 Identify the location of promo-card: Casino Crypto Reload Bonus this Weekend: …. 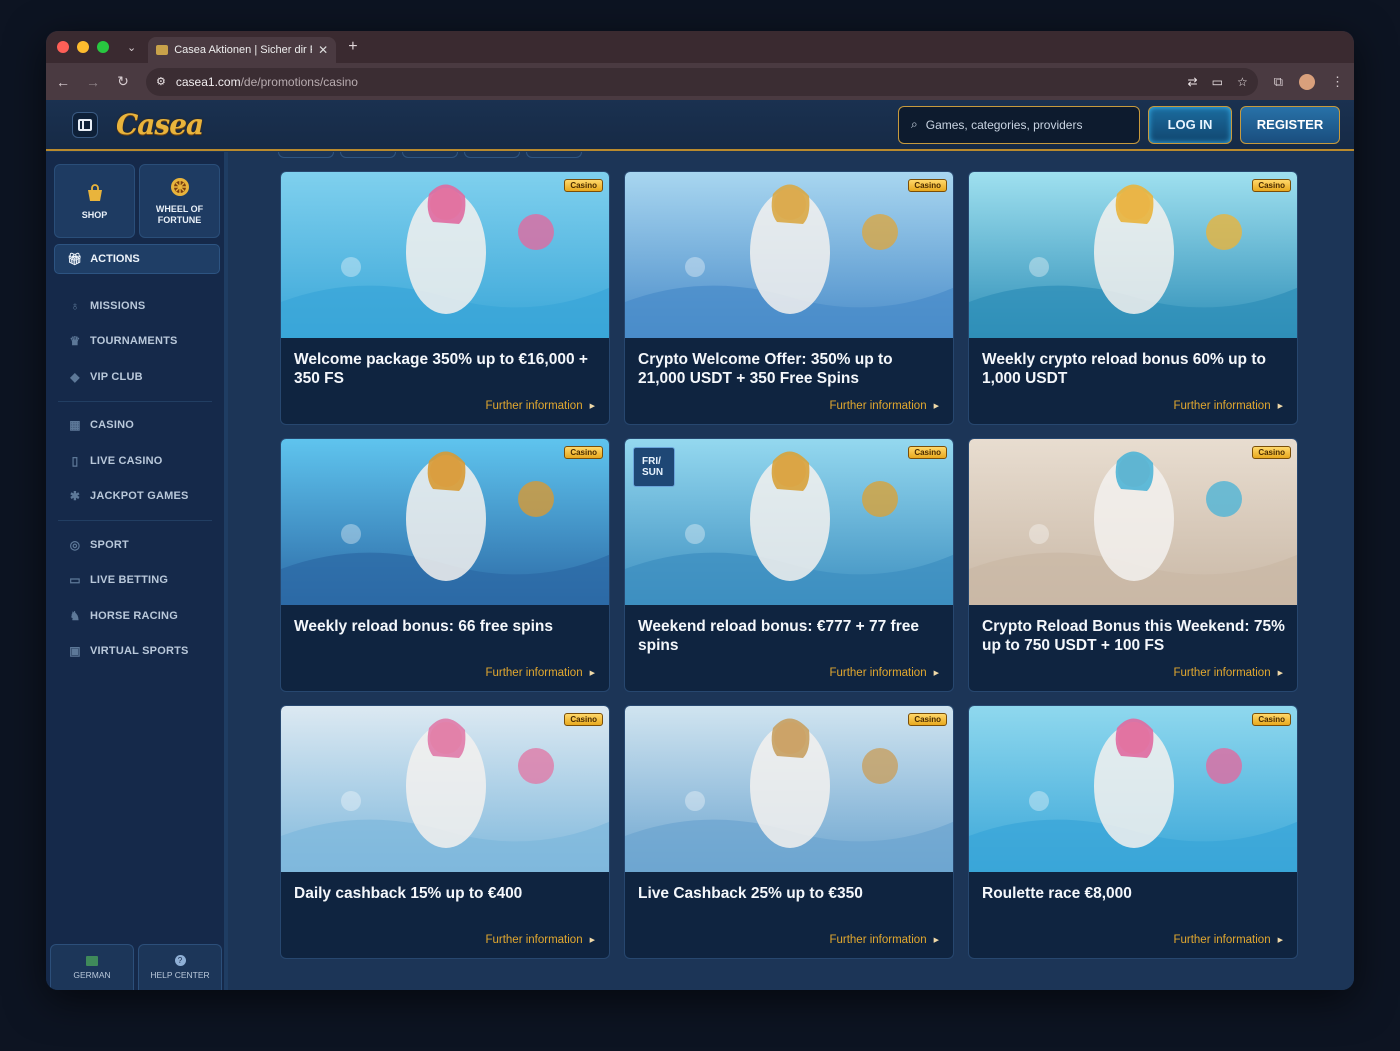
(1133, 565).